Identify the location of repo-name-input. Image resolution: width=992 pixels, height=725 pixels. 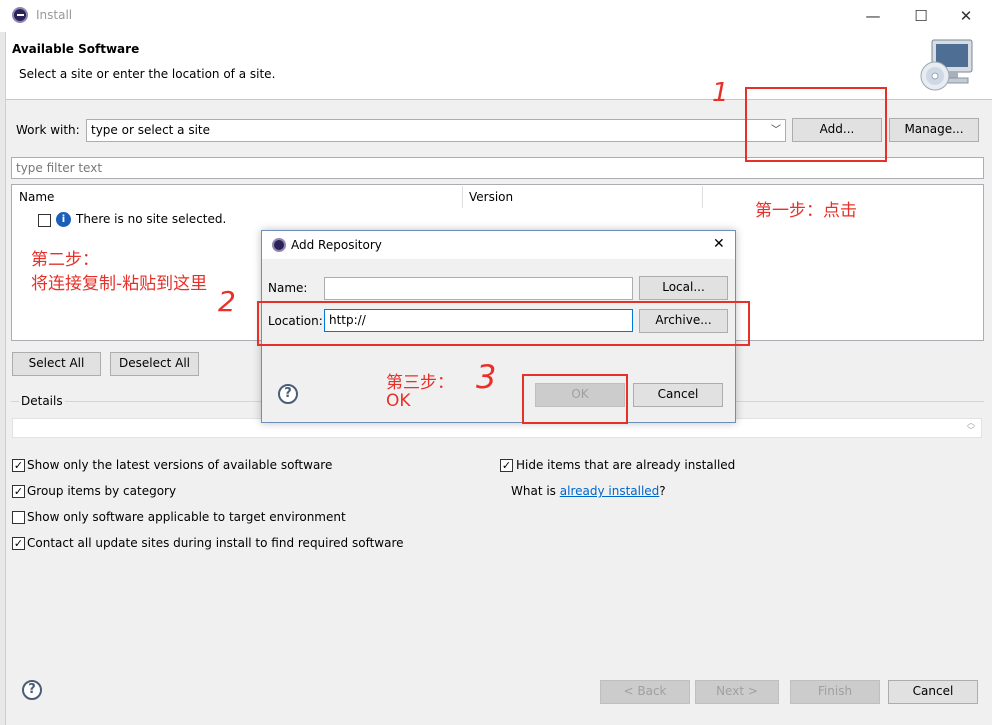
(478, 288).